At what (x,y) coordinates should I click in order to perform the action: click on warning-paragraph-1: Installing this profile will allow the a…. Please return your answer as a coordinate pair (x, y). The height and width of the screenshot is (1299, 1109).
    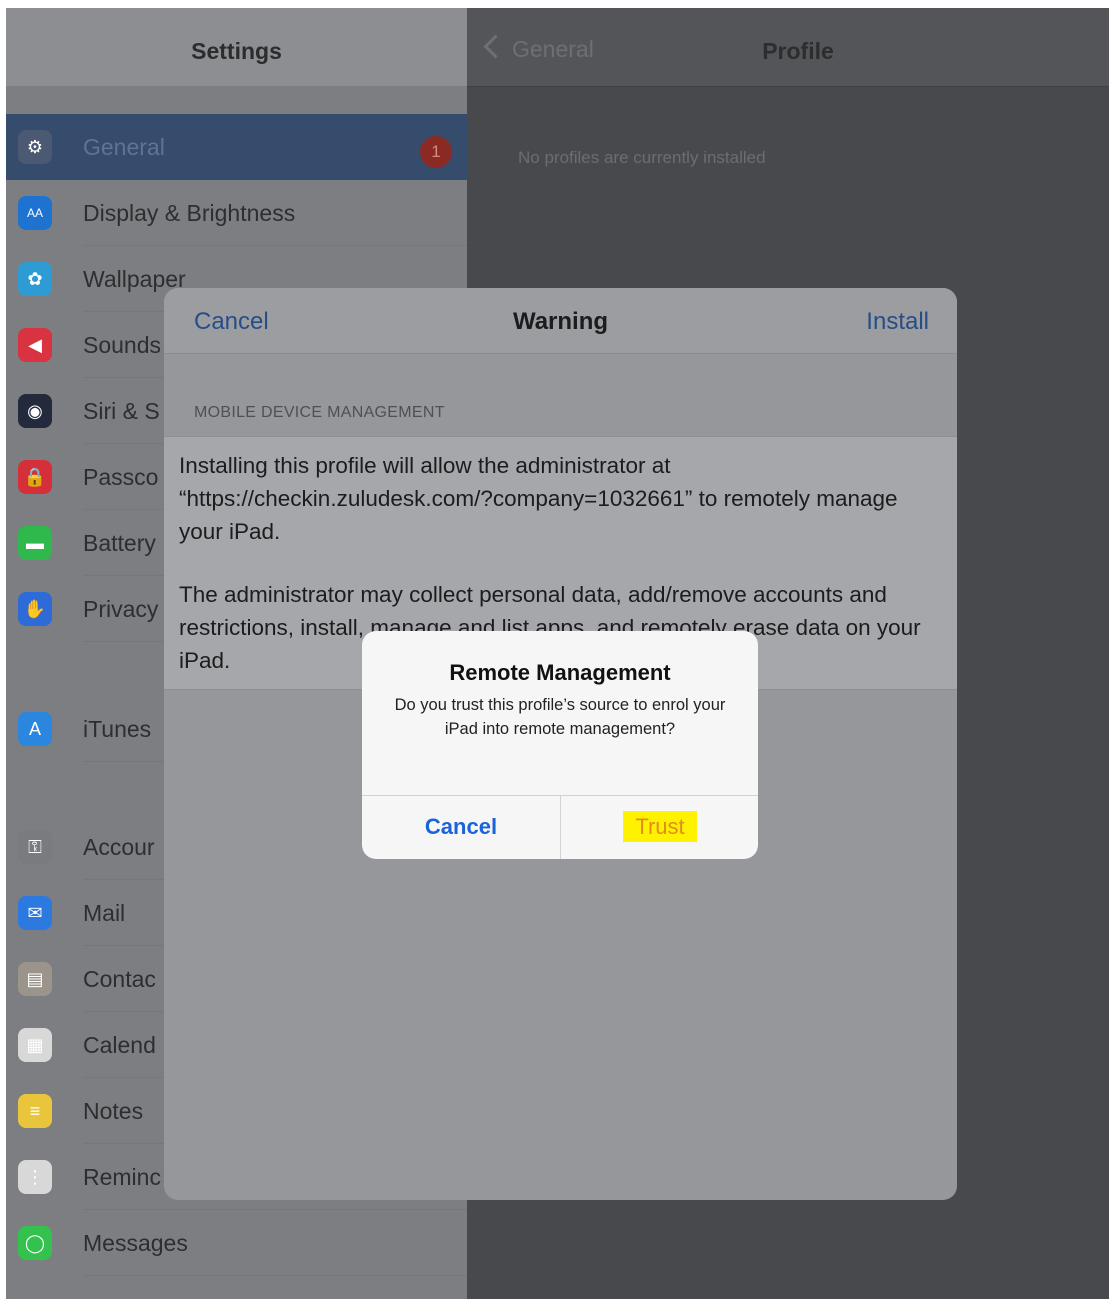
    Looking at the image, I should click on (538, 498).